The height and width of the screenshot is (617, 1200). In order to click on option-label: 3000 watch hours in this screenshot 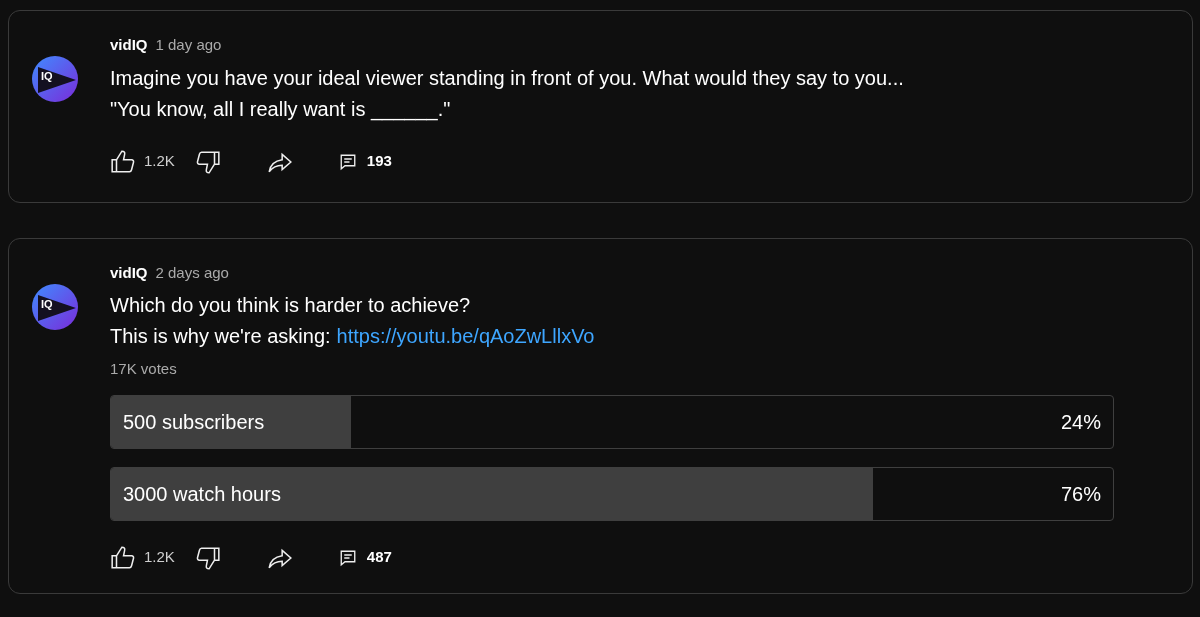, I will do `click(202, 494)`.